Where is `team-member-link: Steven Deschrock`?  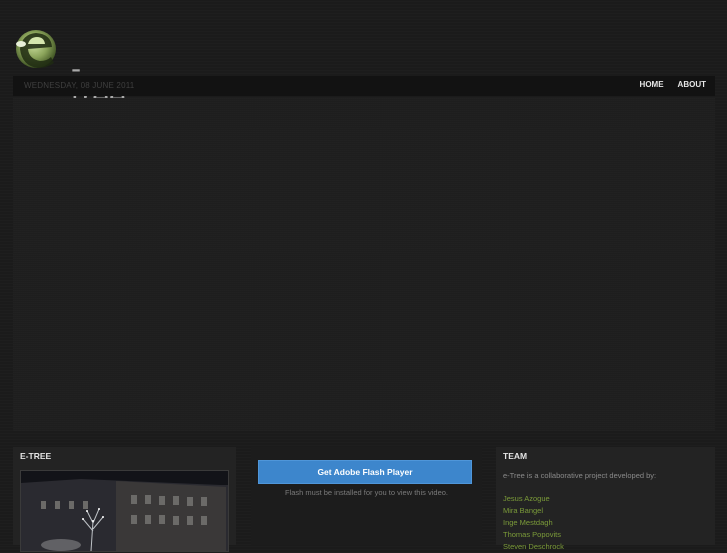
team-member-link: Steven Deschrock is located at coordinates (533, 547).